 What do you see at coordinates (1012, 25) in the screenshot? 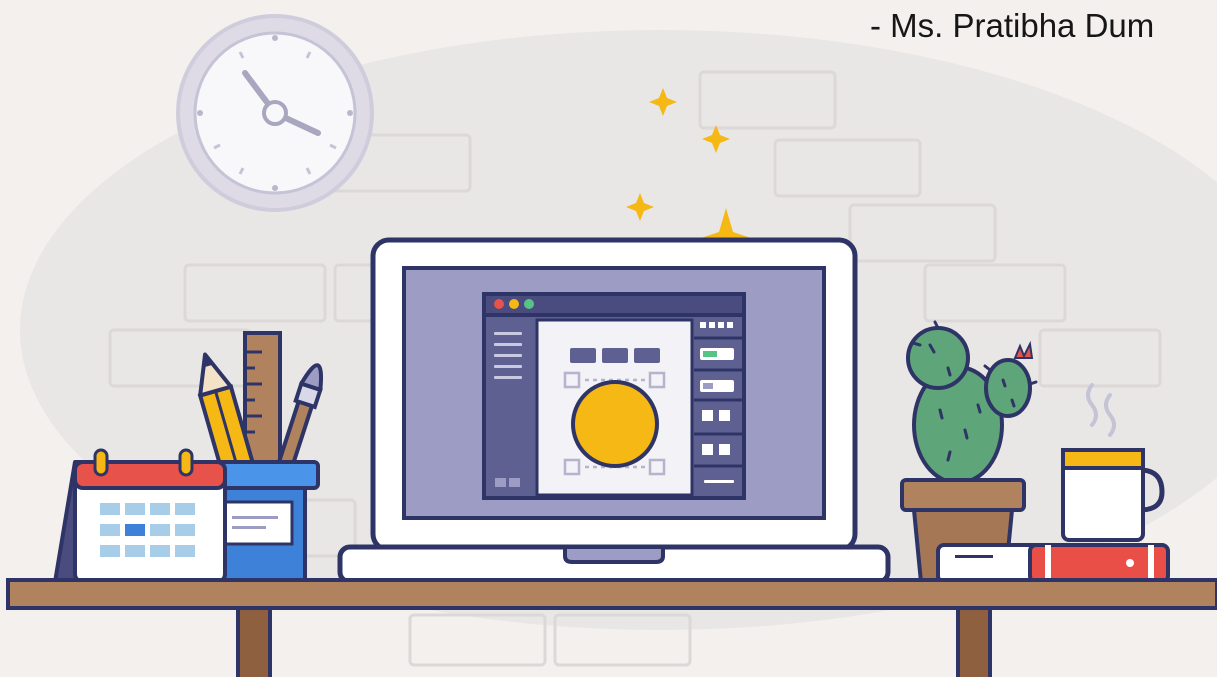
I see `author-credit: - Ms. Pratibha Dum` at bounding box center [1012, 25].